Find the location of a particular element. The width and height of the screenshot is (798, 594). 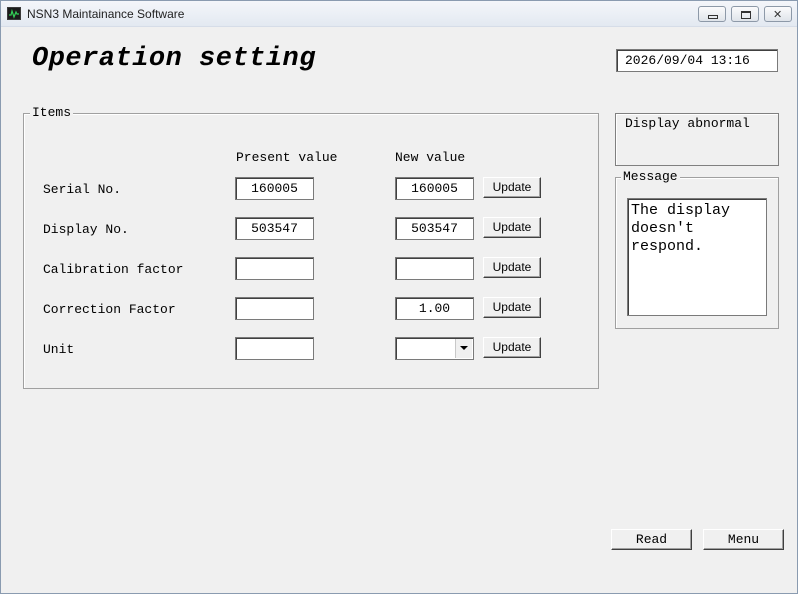

correction-factor-present-field is located at coordinates (274, 308).